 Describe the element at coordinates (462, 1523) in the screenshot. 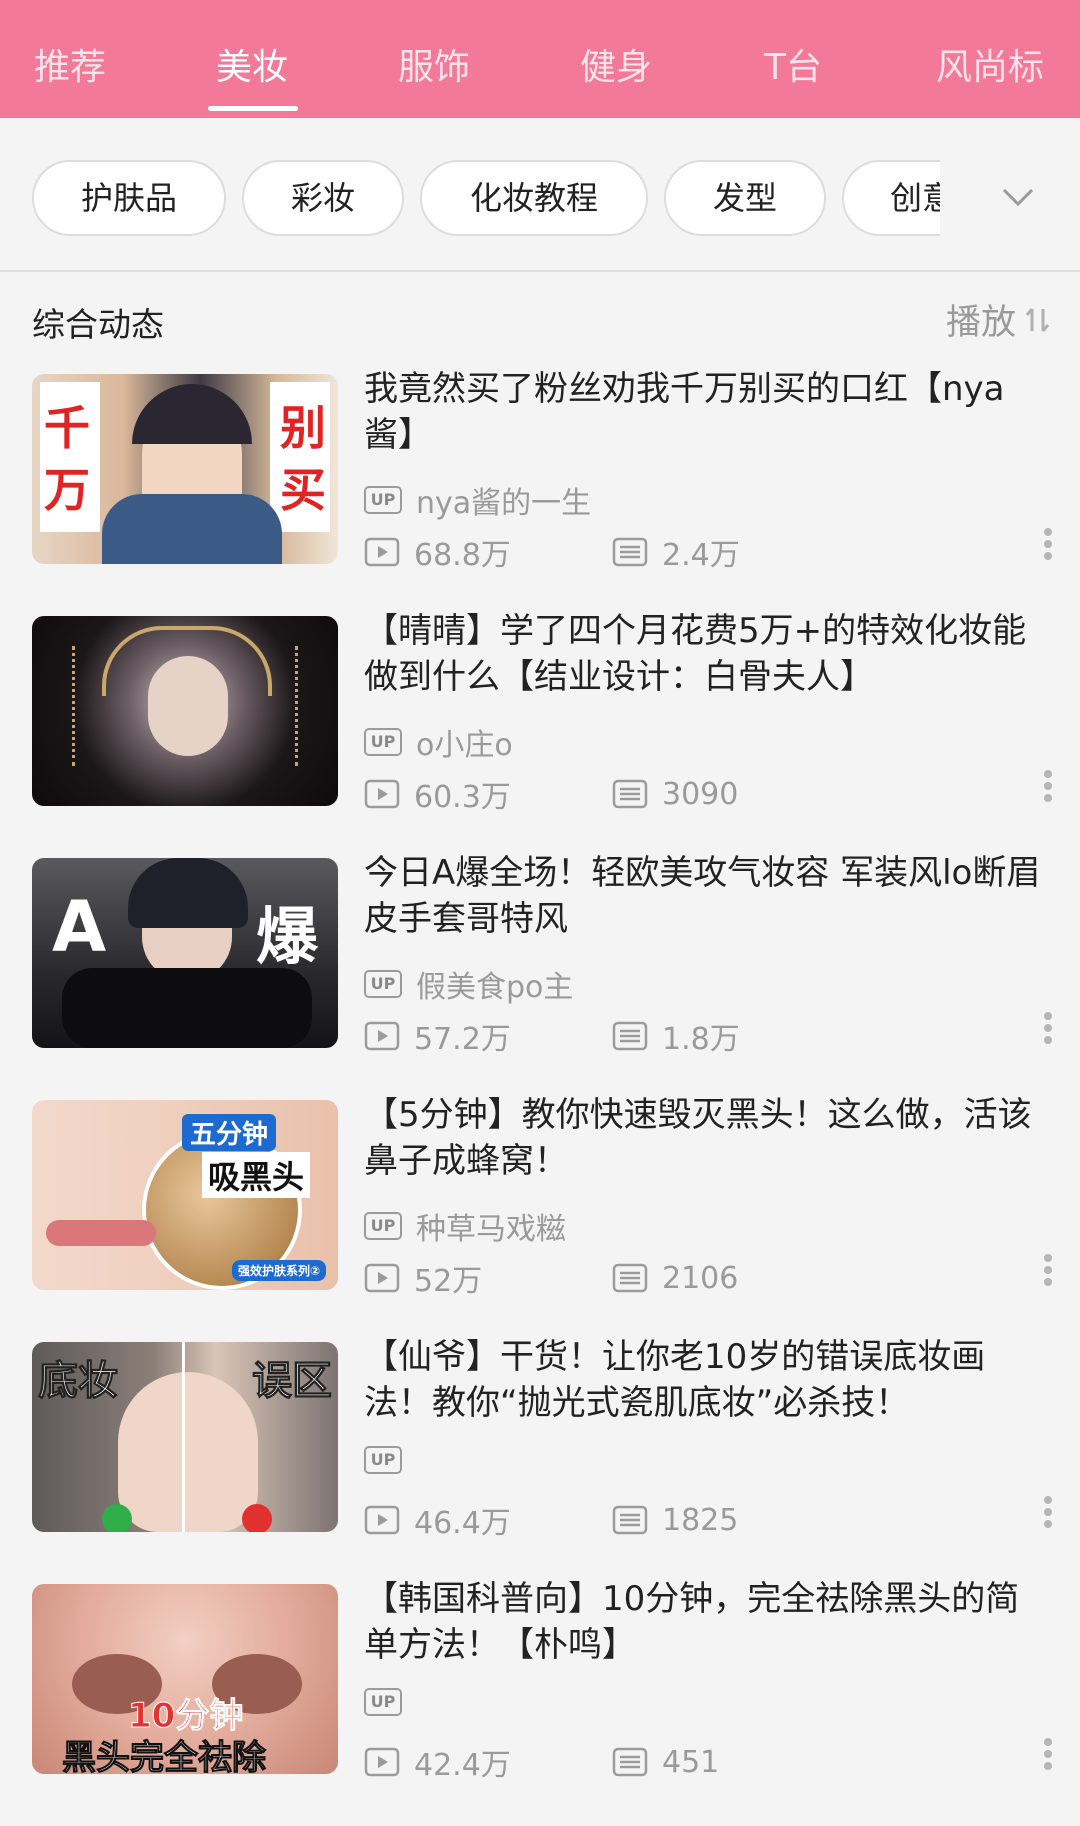

I see `play-count-value: 46.4万` at that location.